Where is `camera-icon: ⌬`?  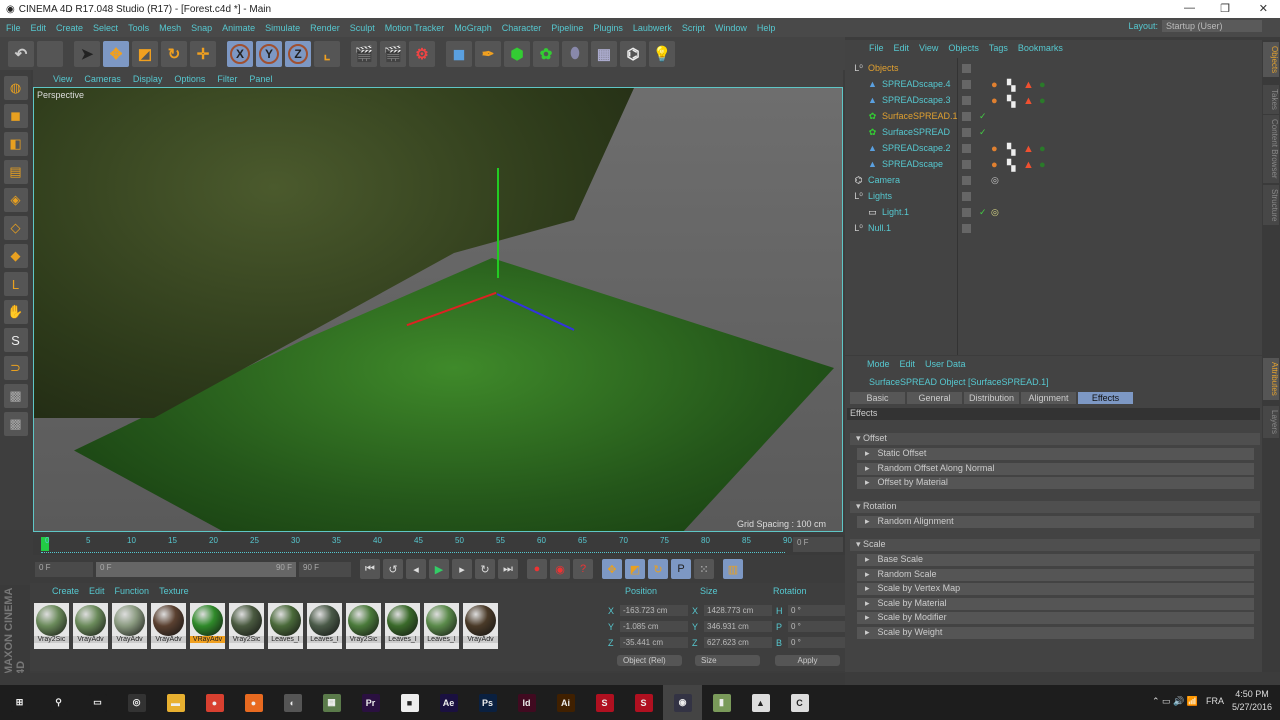 camera-icon: ⌬ is located at coordinates (633, 53).